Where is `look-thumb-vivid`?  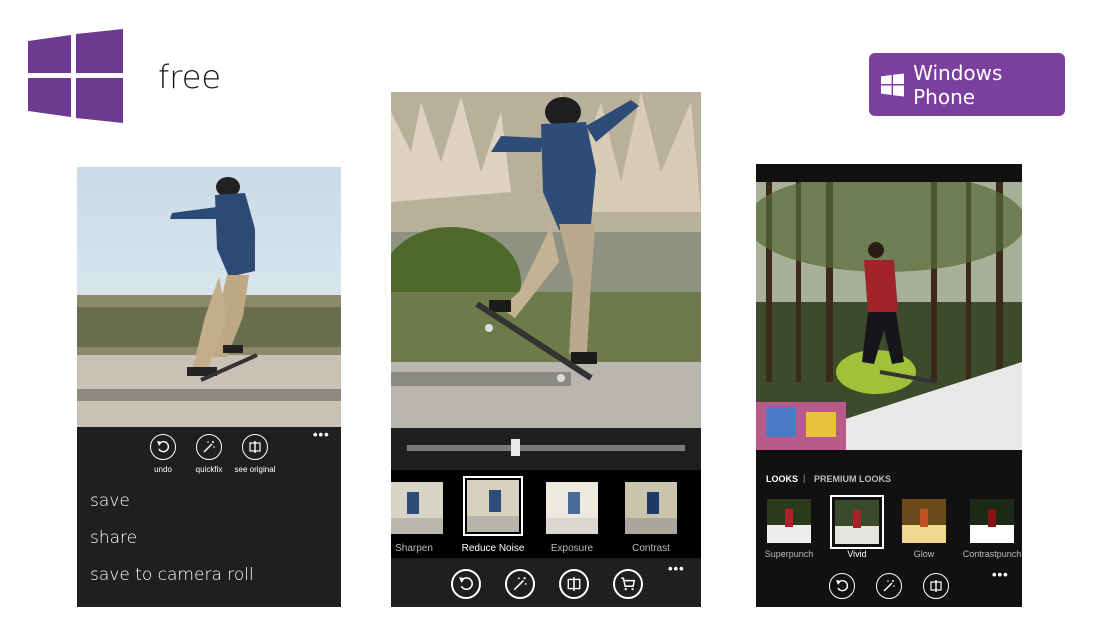 look-thumb-vivid is located at coordinates (857, 522).